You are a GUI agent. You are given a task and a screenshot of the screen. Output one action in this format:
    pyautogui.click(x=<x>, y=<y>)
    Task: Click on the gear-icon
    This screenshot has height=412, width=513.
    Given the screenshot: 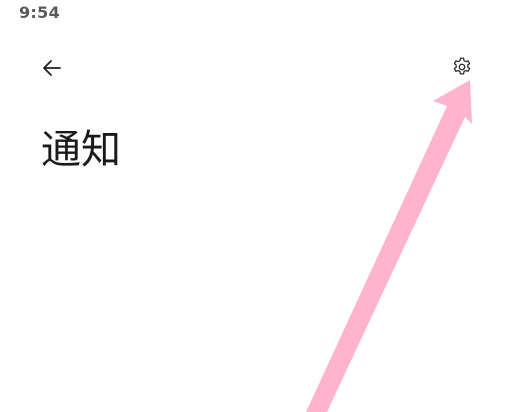 What is the action you would take?
    pyautogui.click(x=462, y=66)
    